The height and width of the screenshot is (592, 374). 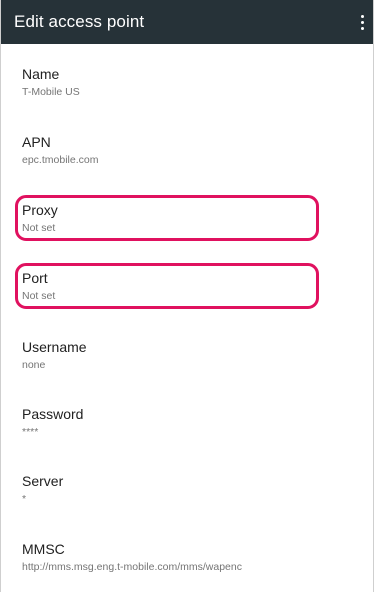 I want to click on pref-mmsc-title: MMSC, so click(x=43, y=549).